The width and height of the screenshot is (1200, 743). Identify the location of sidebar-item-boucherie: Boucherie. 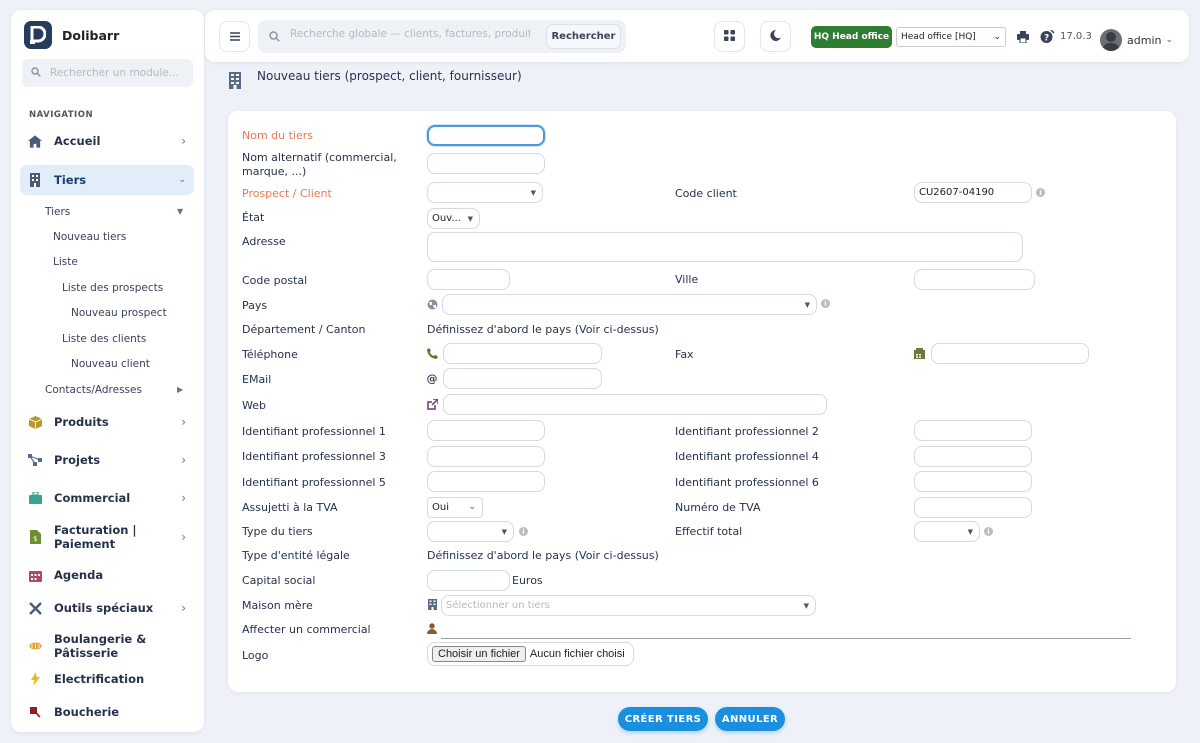
(107, 712).